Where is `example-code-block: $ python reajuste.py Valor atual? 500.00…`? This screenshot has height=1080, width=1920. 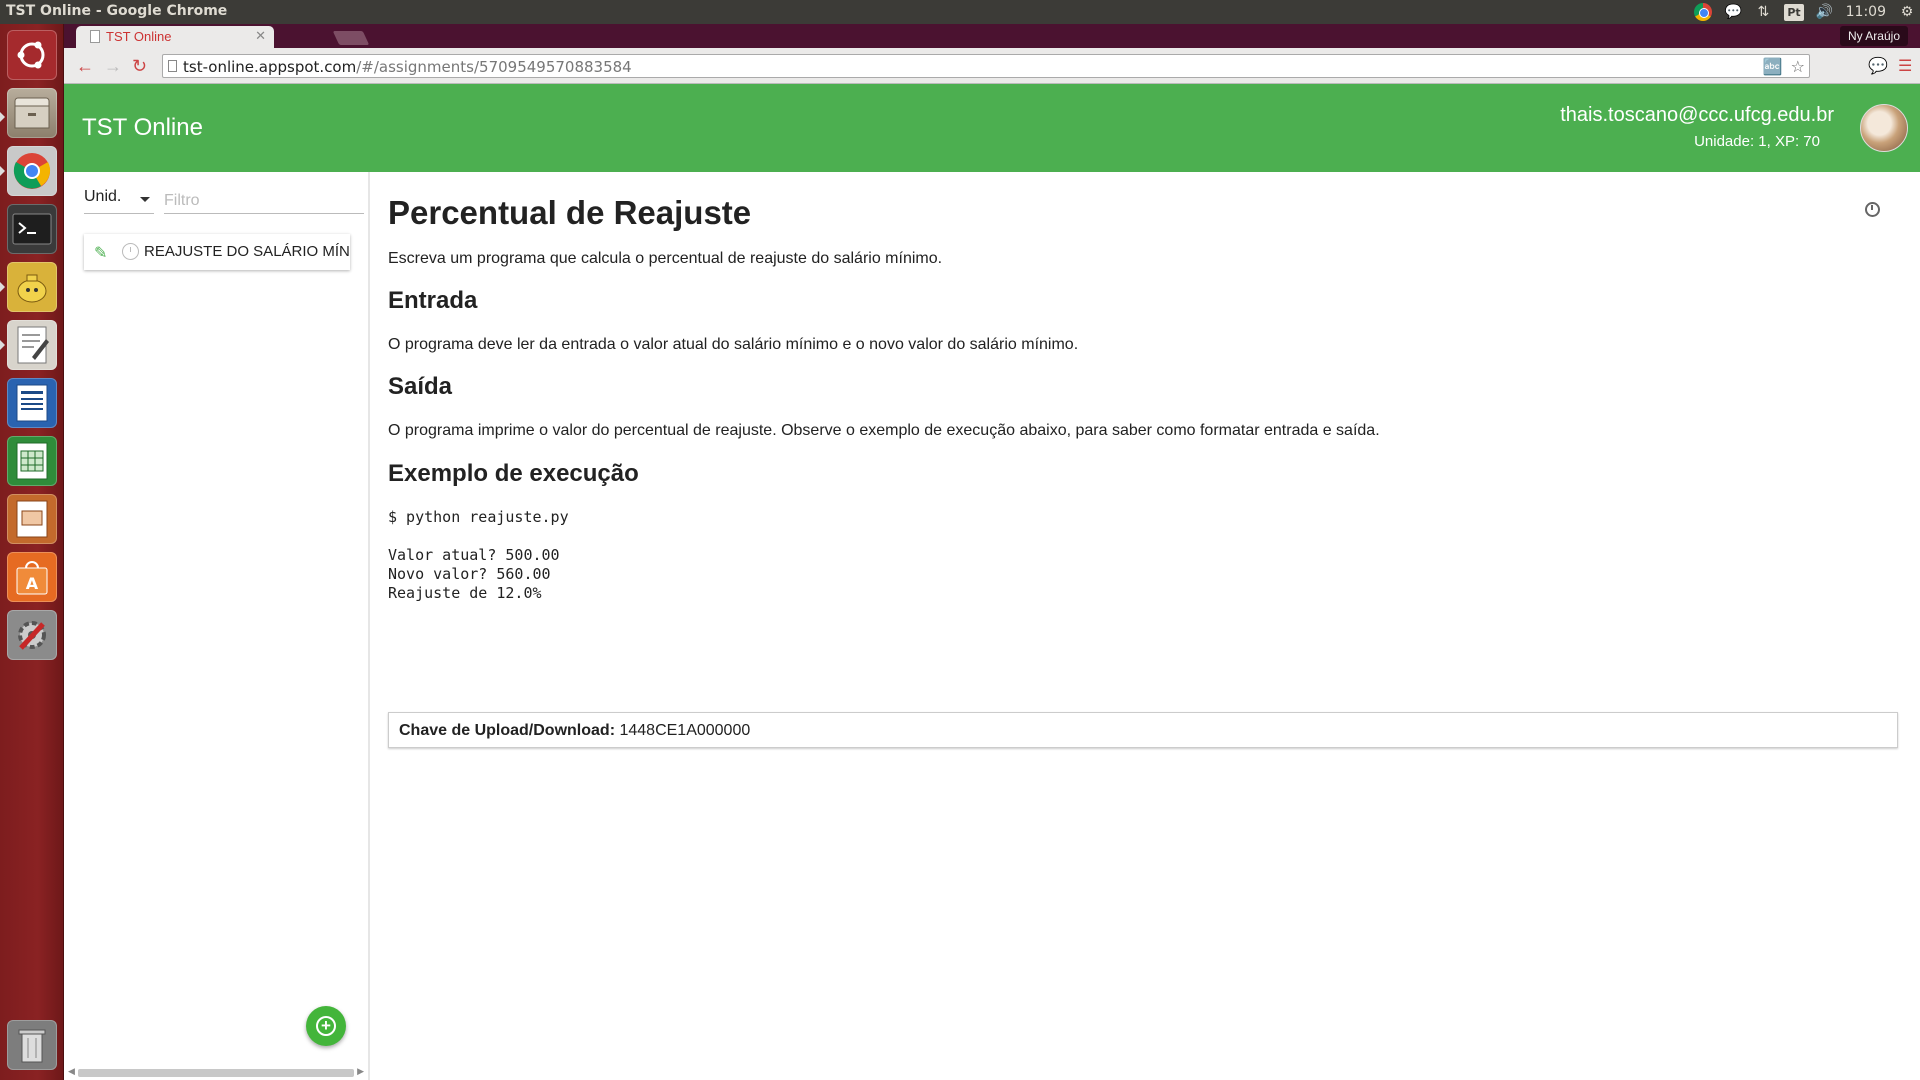
example-code-block: $ python reajuste.py Valor atual? 500.00… is located at coordinates (478, 555).